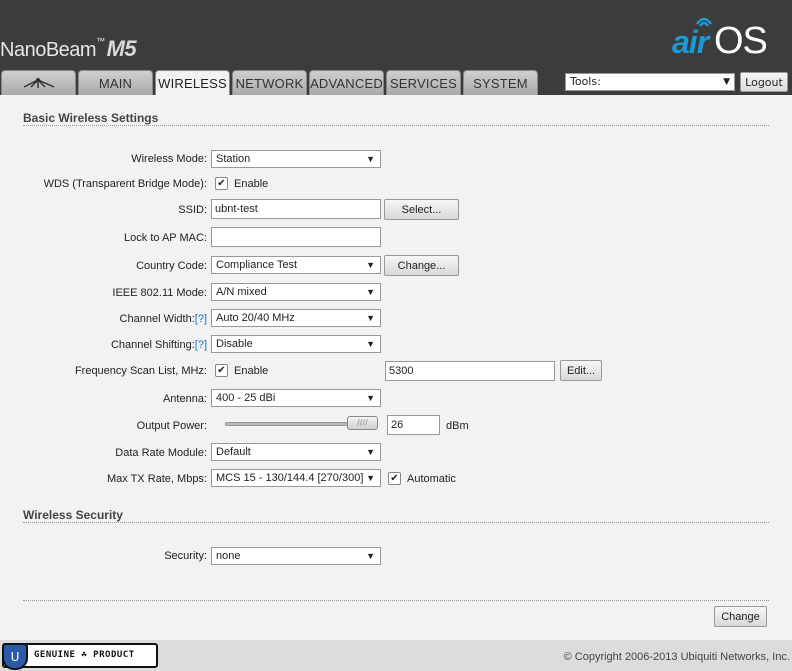 The width and height of the screenshot is (792, 671). Describe the element at coordinates (171, 266) in the screenshot. I see `country-code-label: Country Code:` at that location.